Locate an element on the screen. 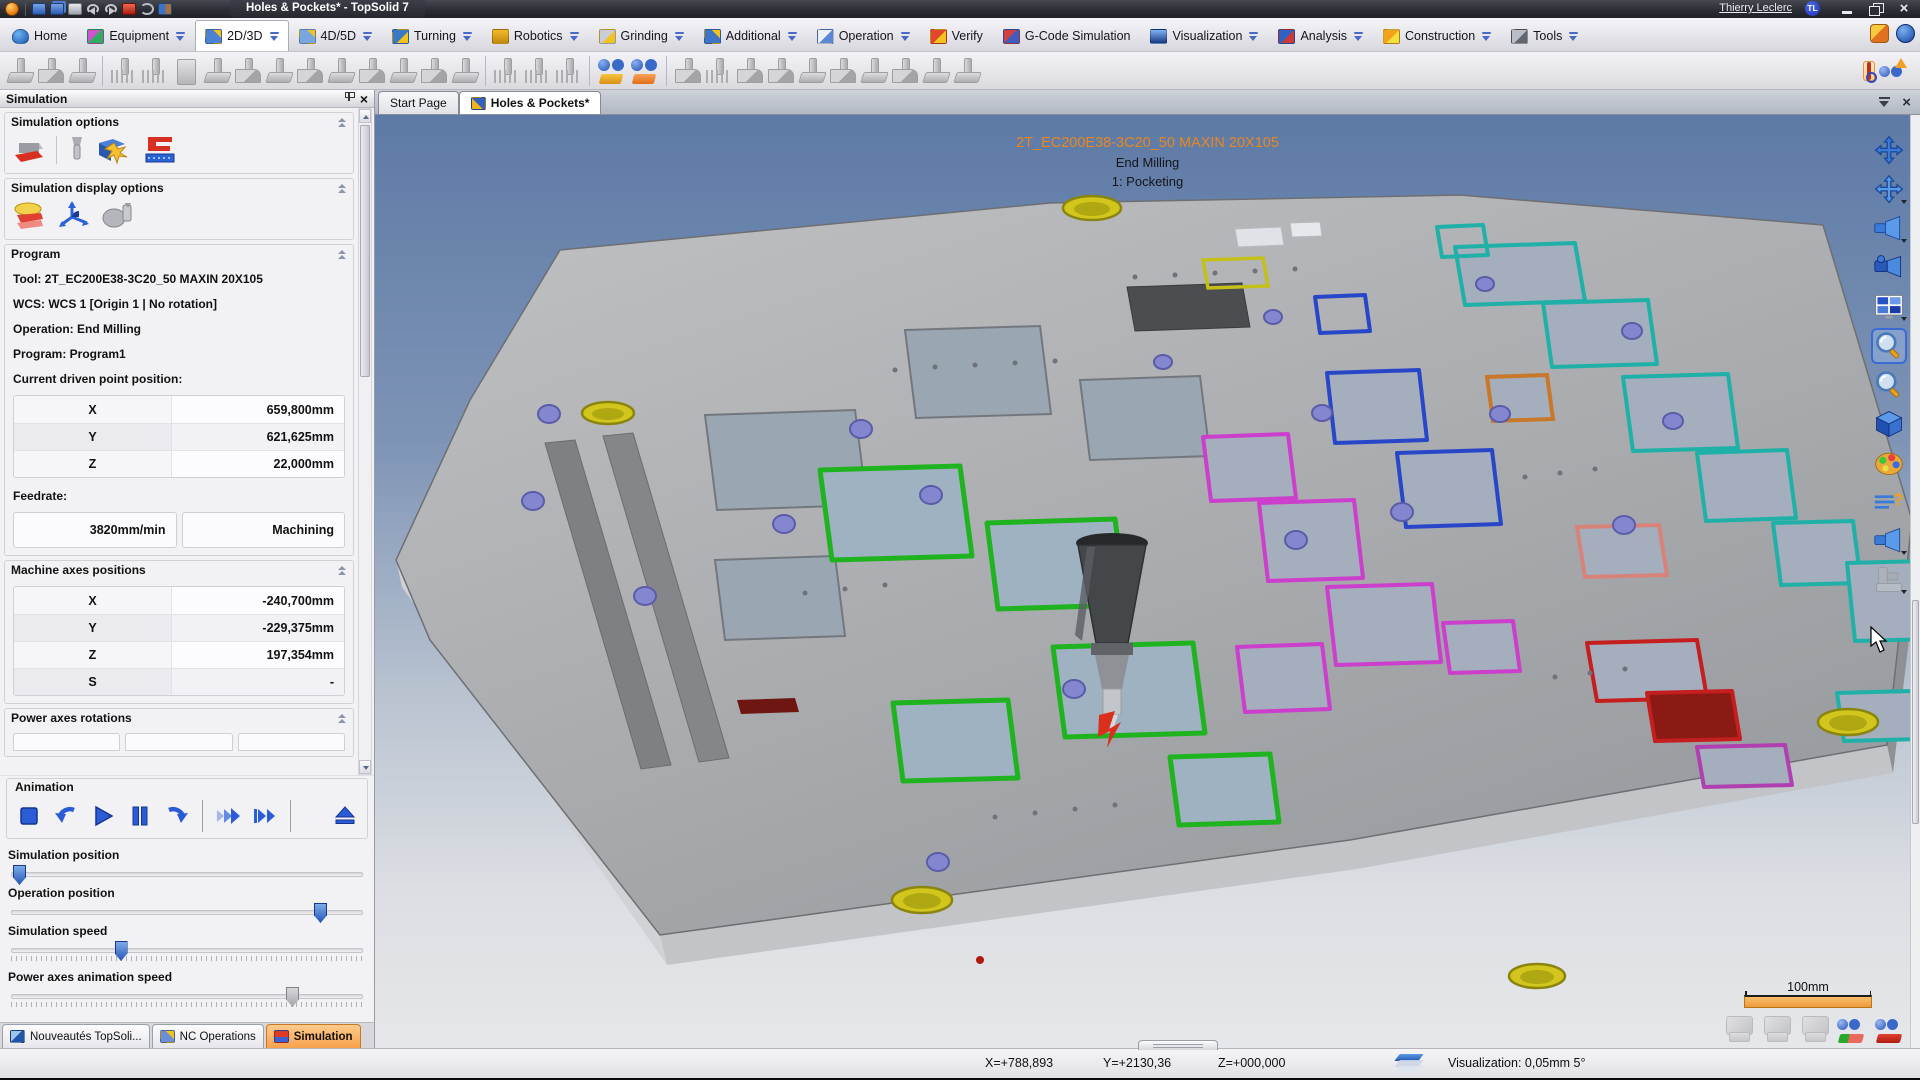 The height and width of the screenshot is (1080, 1920). about-icon is located at coordinates (1905, 33).